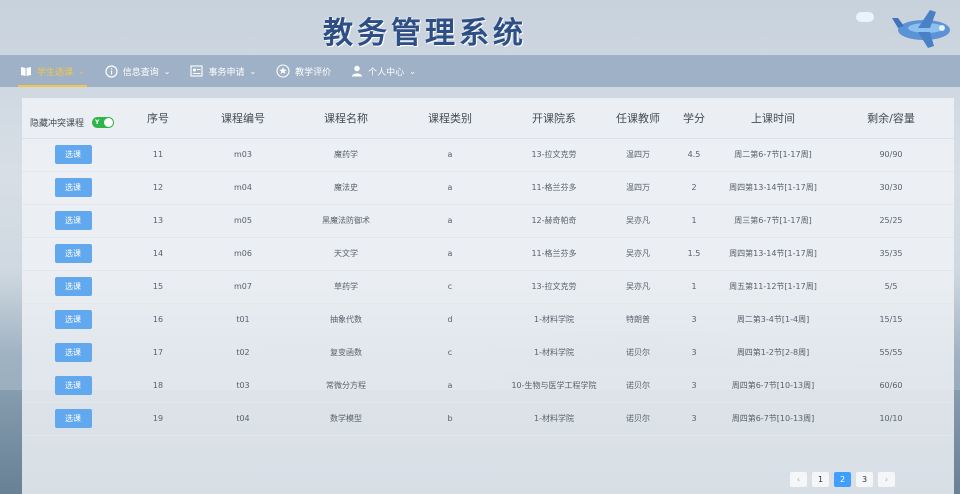  Describe the element at coordinates (158, 386) in the screenshot. I see `cell-no: 18` at that location.